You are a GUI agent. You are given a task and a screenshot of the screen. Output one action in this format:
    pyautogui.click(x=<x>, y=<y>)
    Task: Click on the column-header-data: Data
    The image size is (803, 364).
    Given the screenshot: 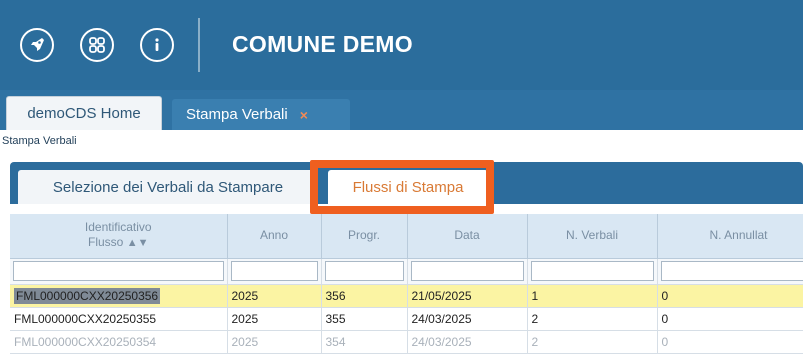 What is the action you would take?
    pyautogui.click(x=467, y=236)
    